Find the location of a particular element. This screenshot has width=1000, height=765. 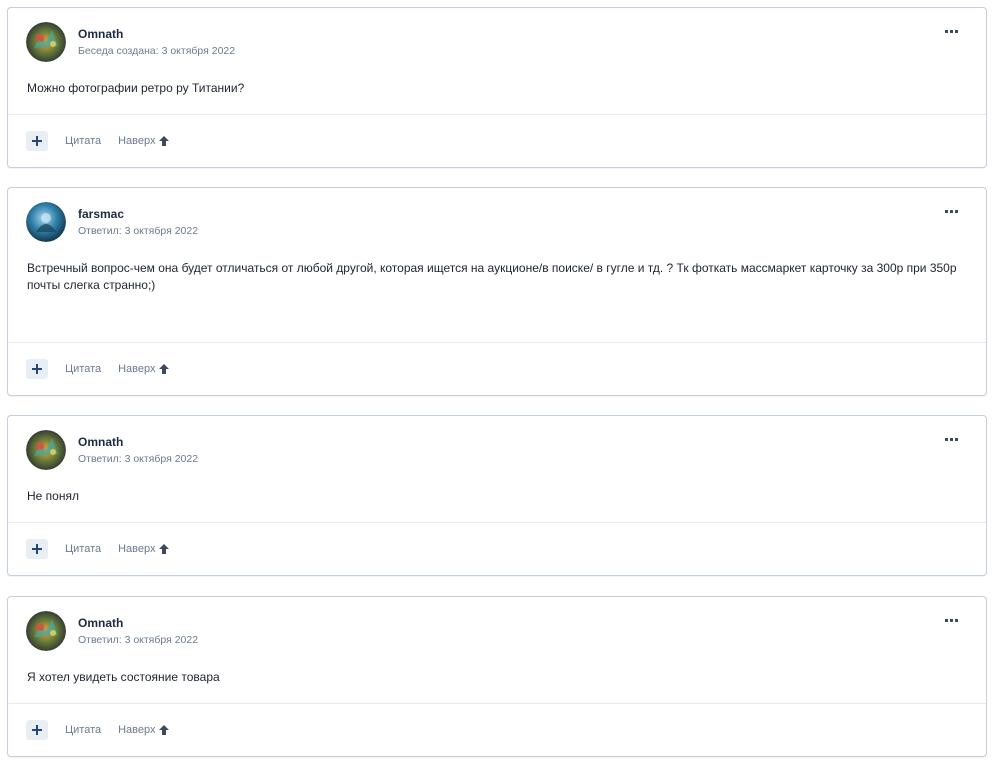

author-block: farsmac Ответил: 3 октября 2022 is located at coordinates (138, 222).